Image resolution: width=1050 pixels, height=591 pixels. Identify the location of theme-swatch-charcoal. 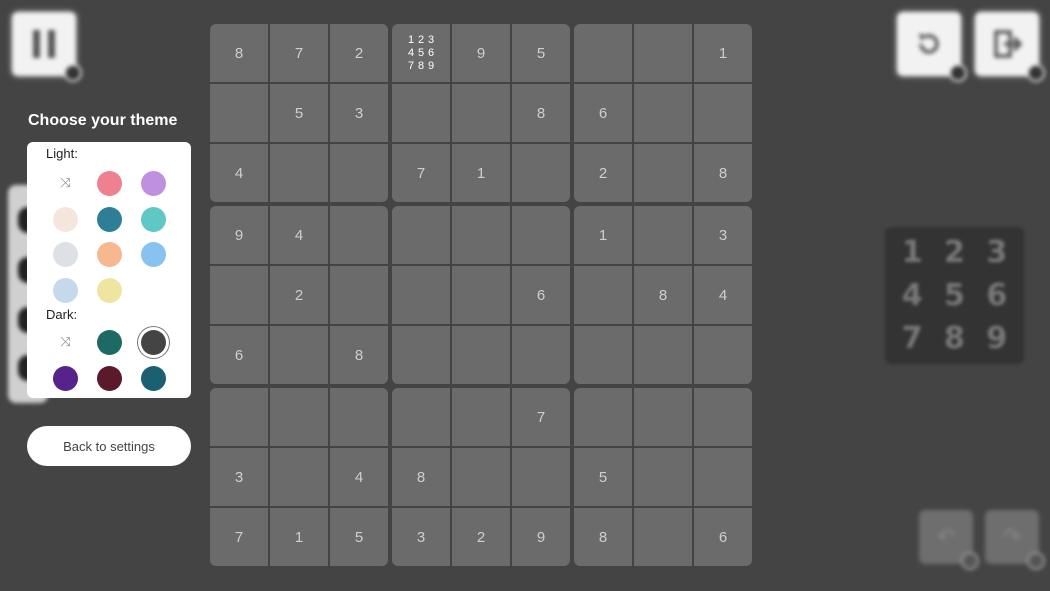
(153, 342).